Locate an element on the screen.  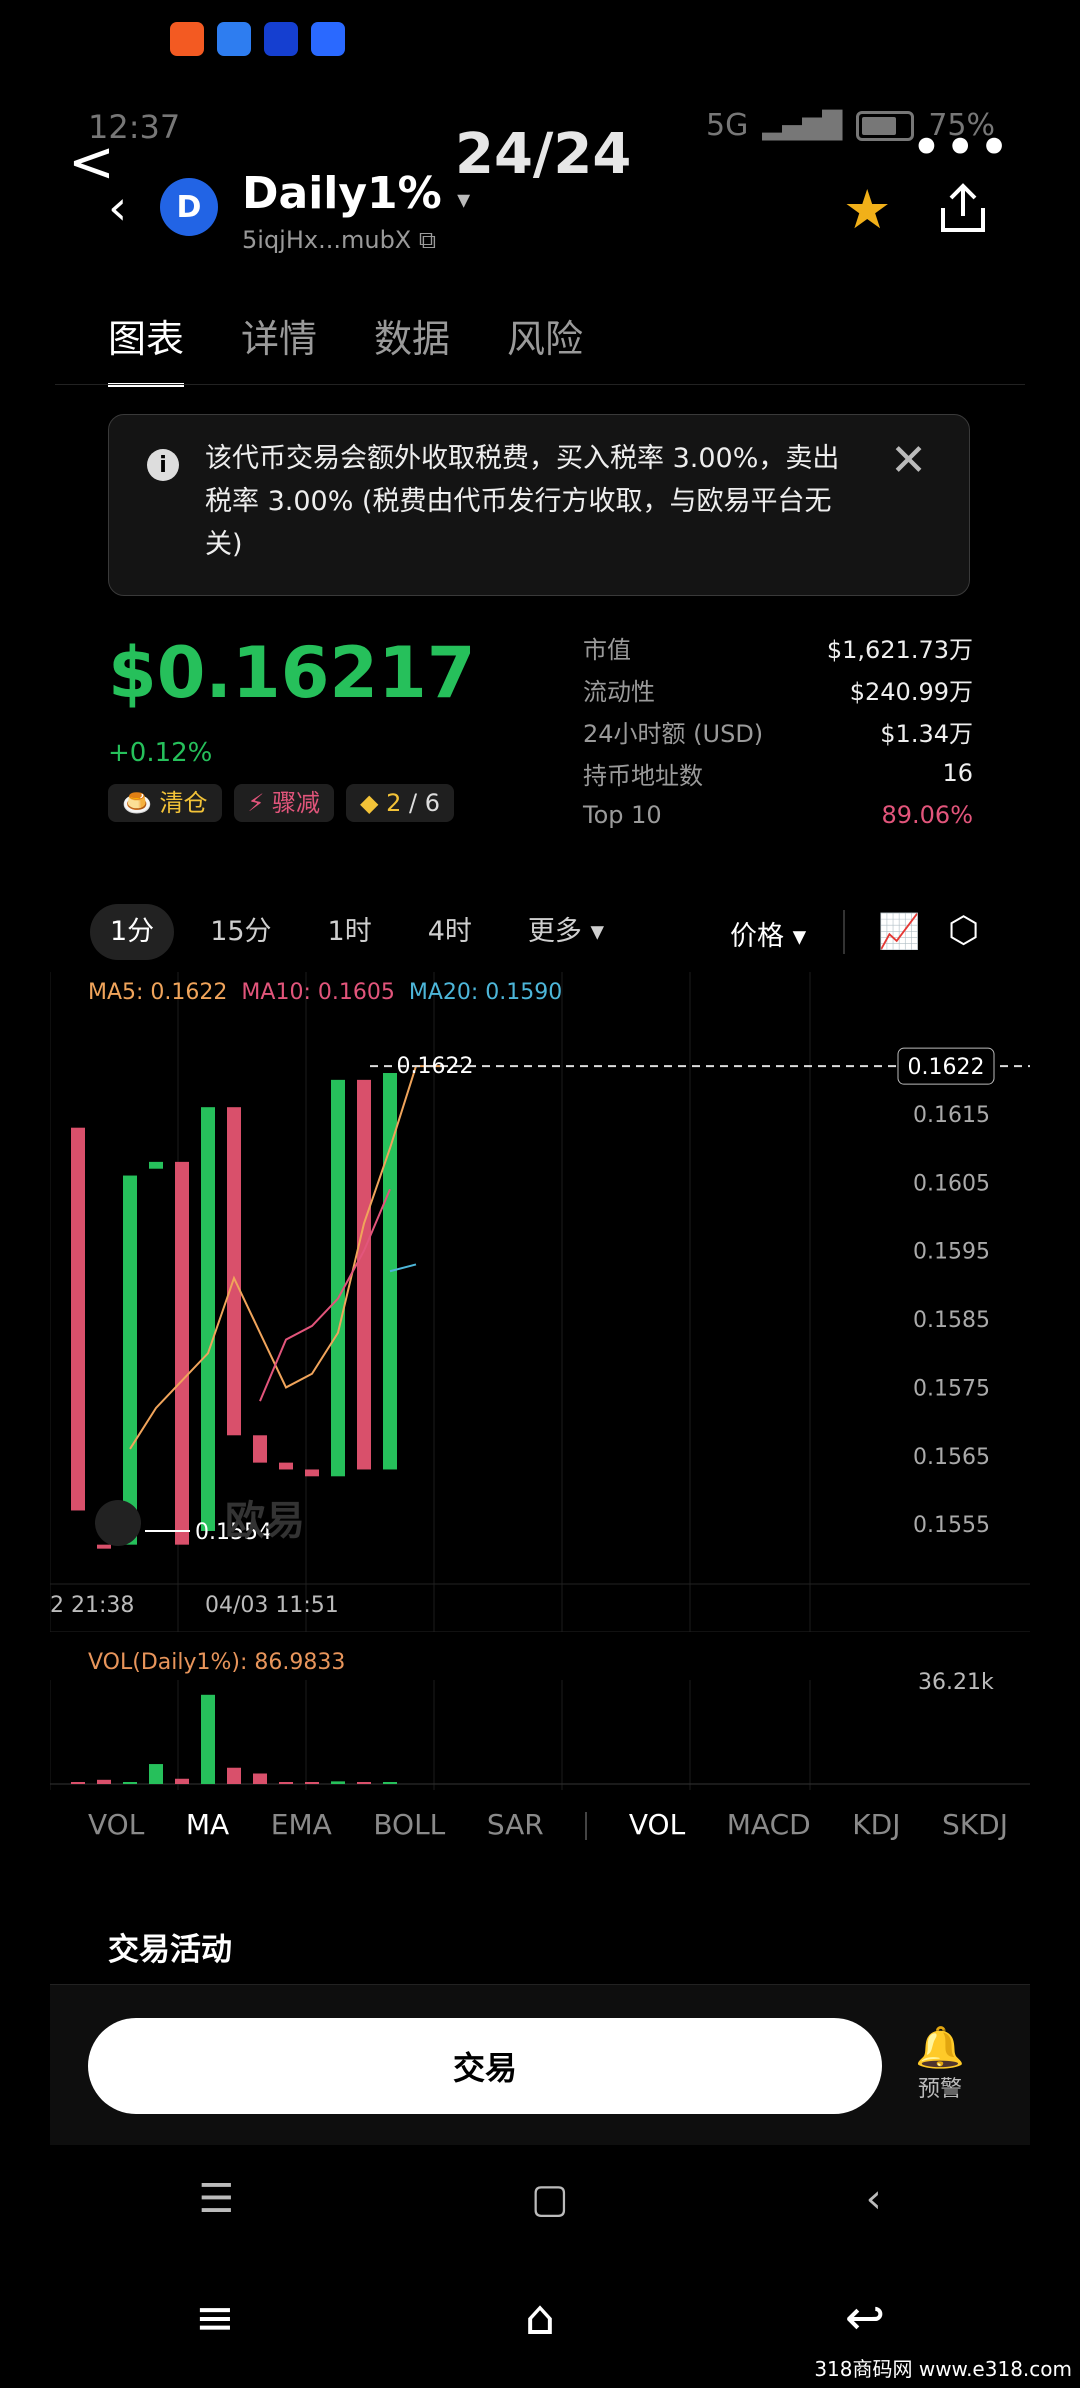
ind-vol: VOL is located at coordinates (116, 1824).